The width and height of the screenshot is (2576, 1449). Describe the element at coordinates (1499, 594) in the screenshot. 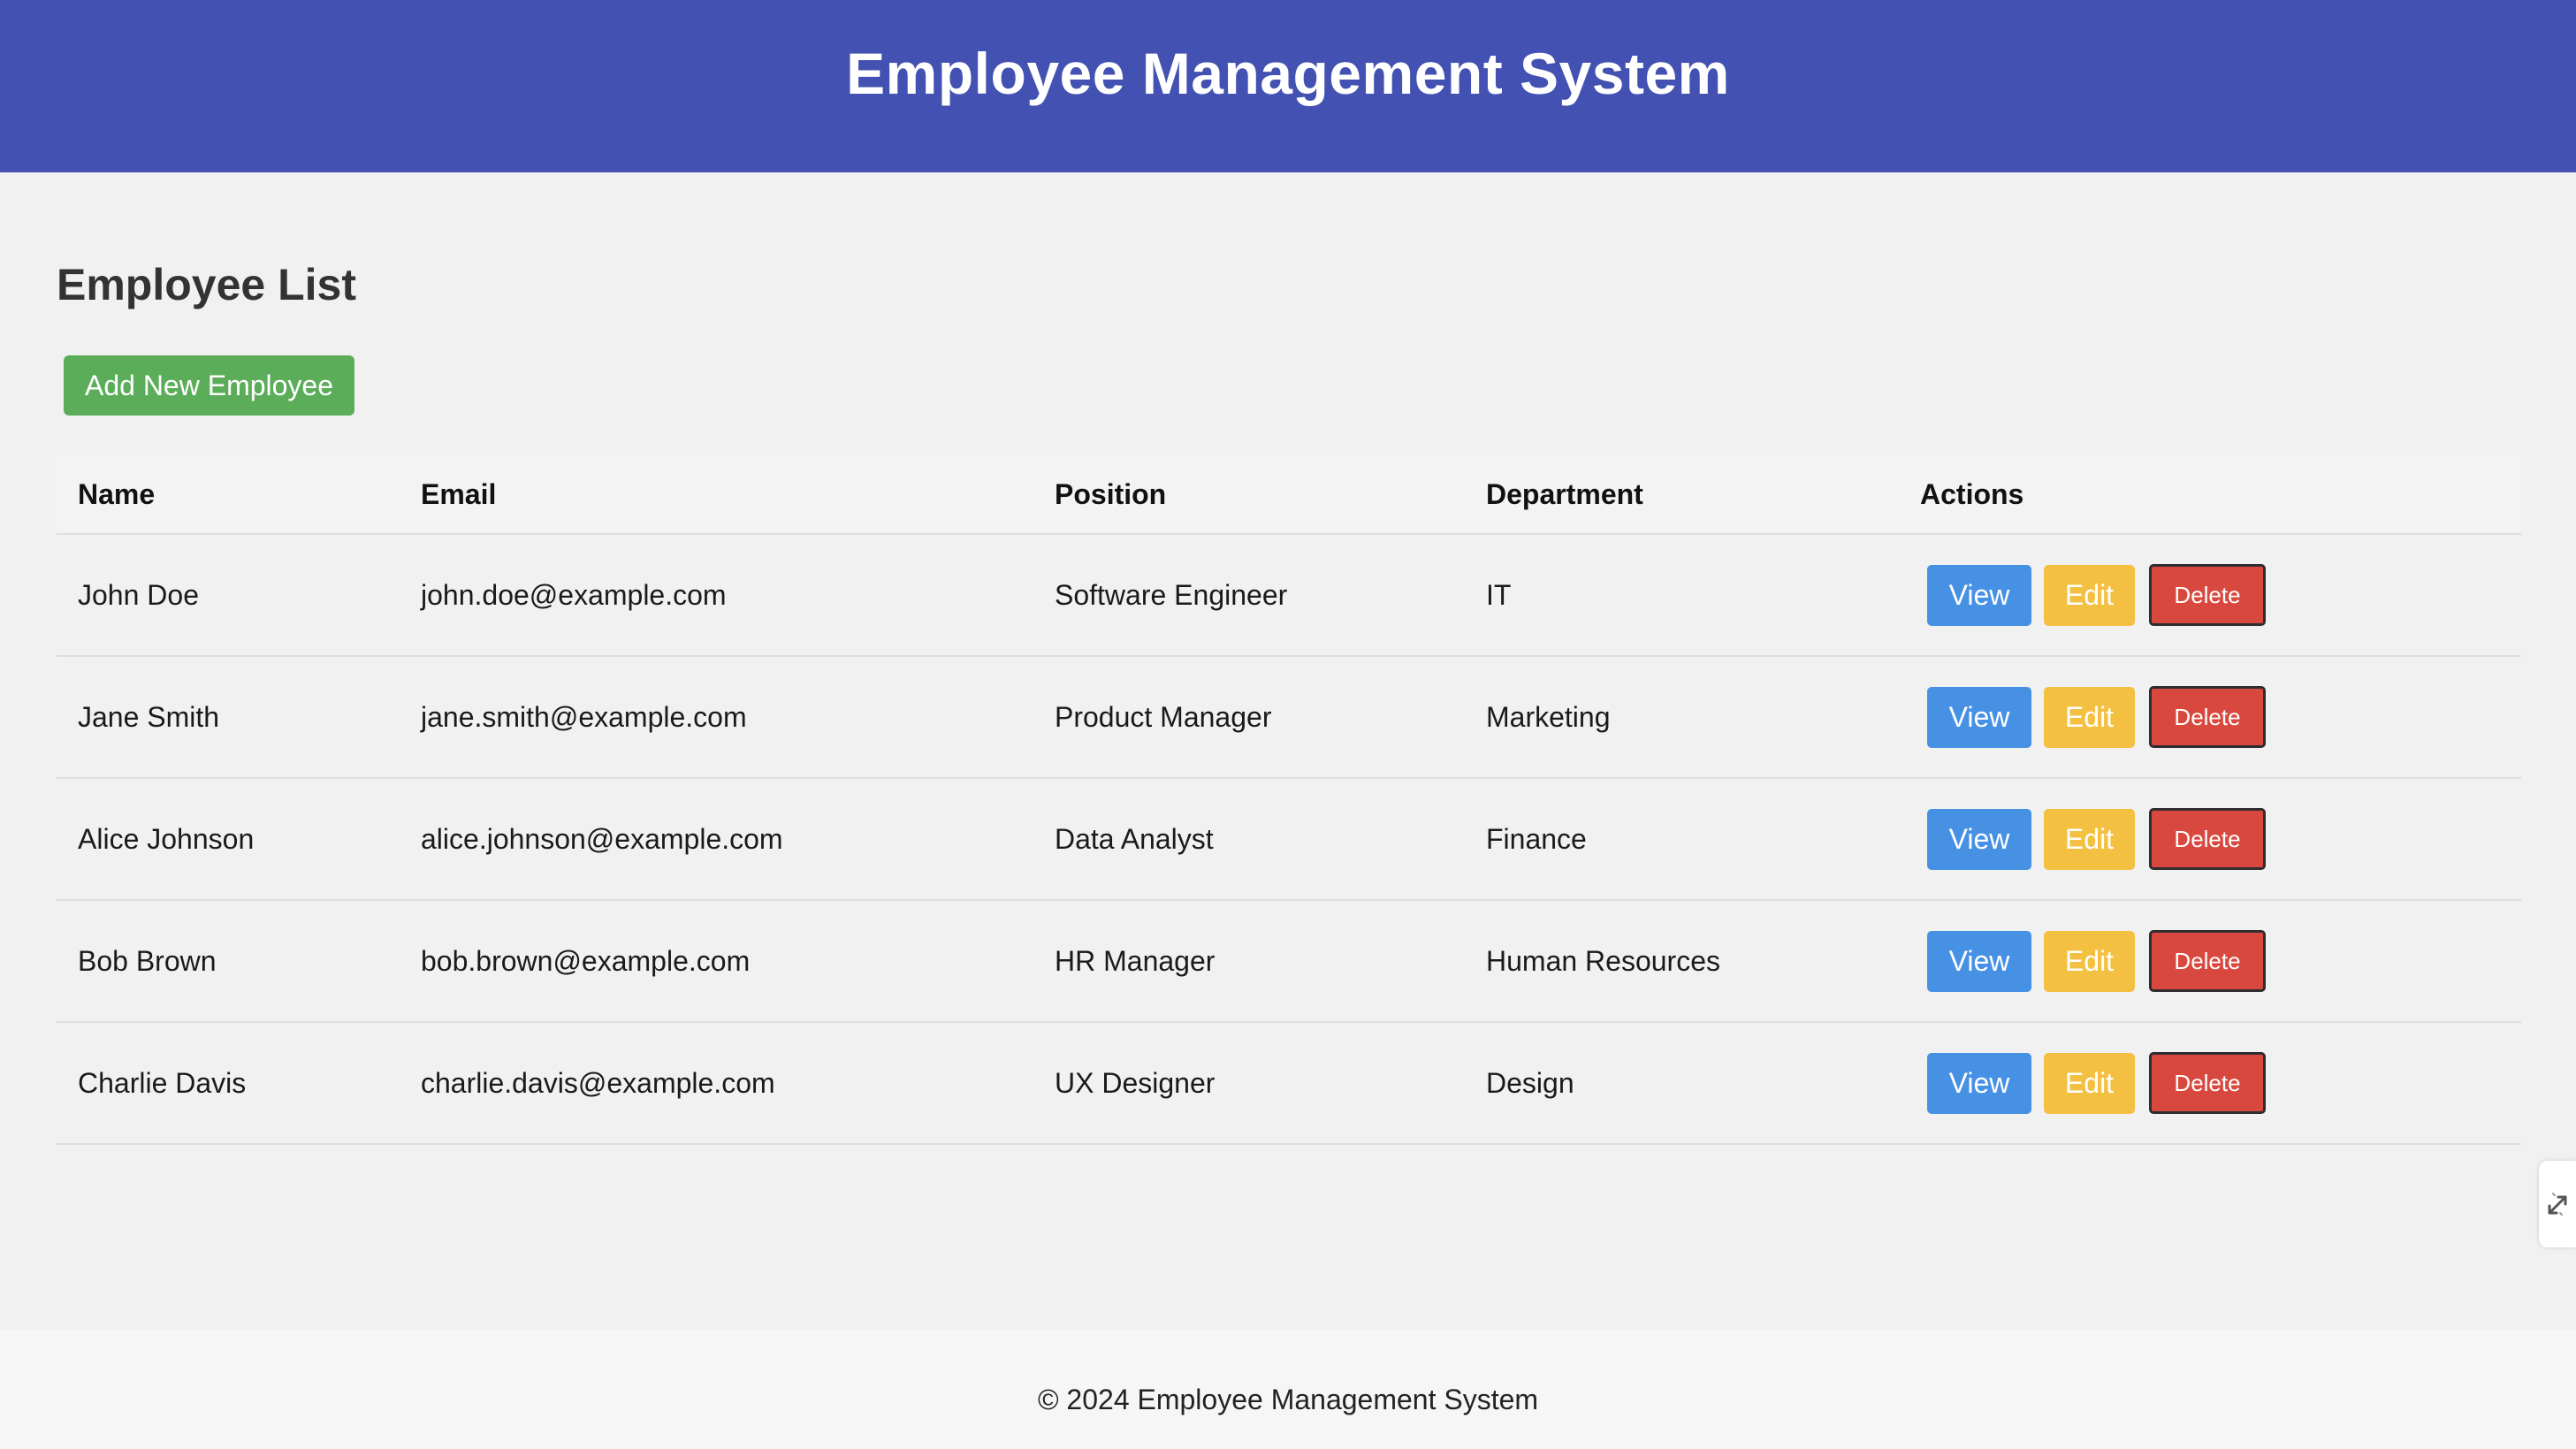

I see `cell-department: IT` at that location.